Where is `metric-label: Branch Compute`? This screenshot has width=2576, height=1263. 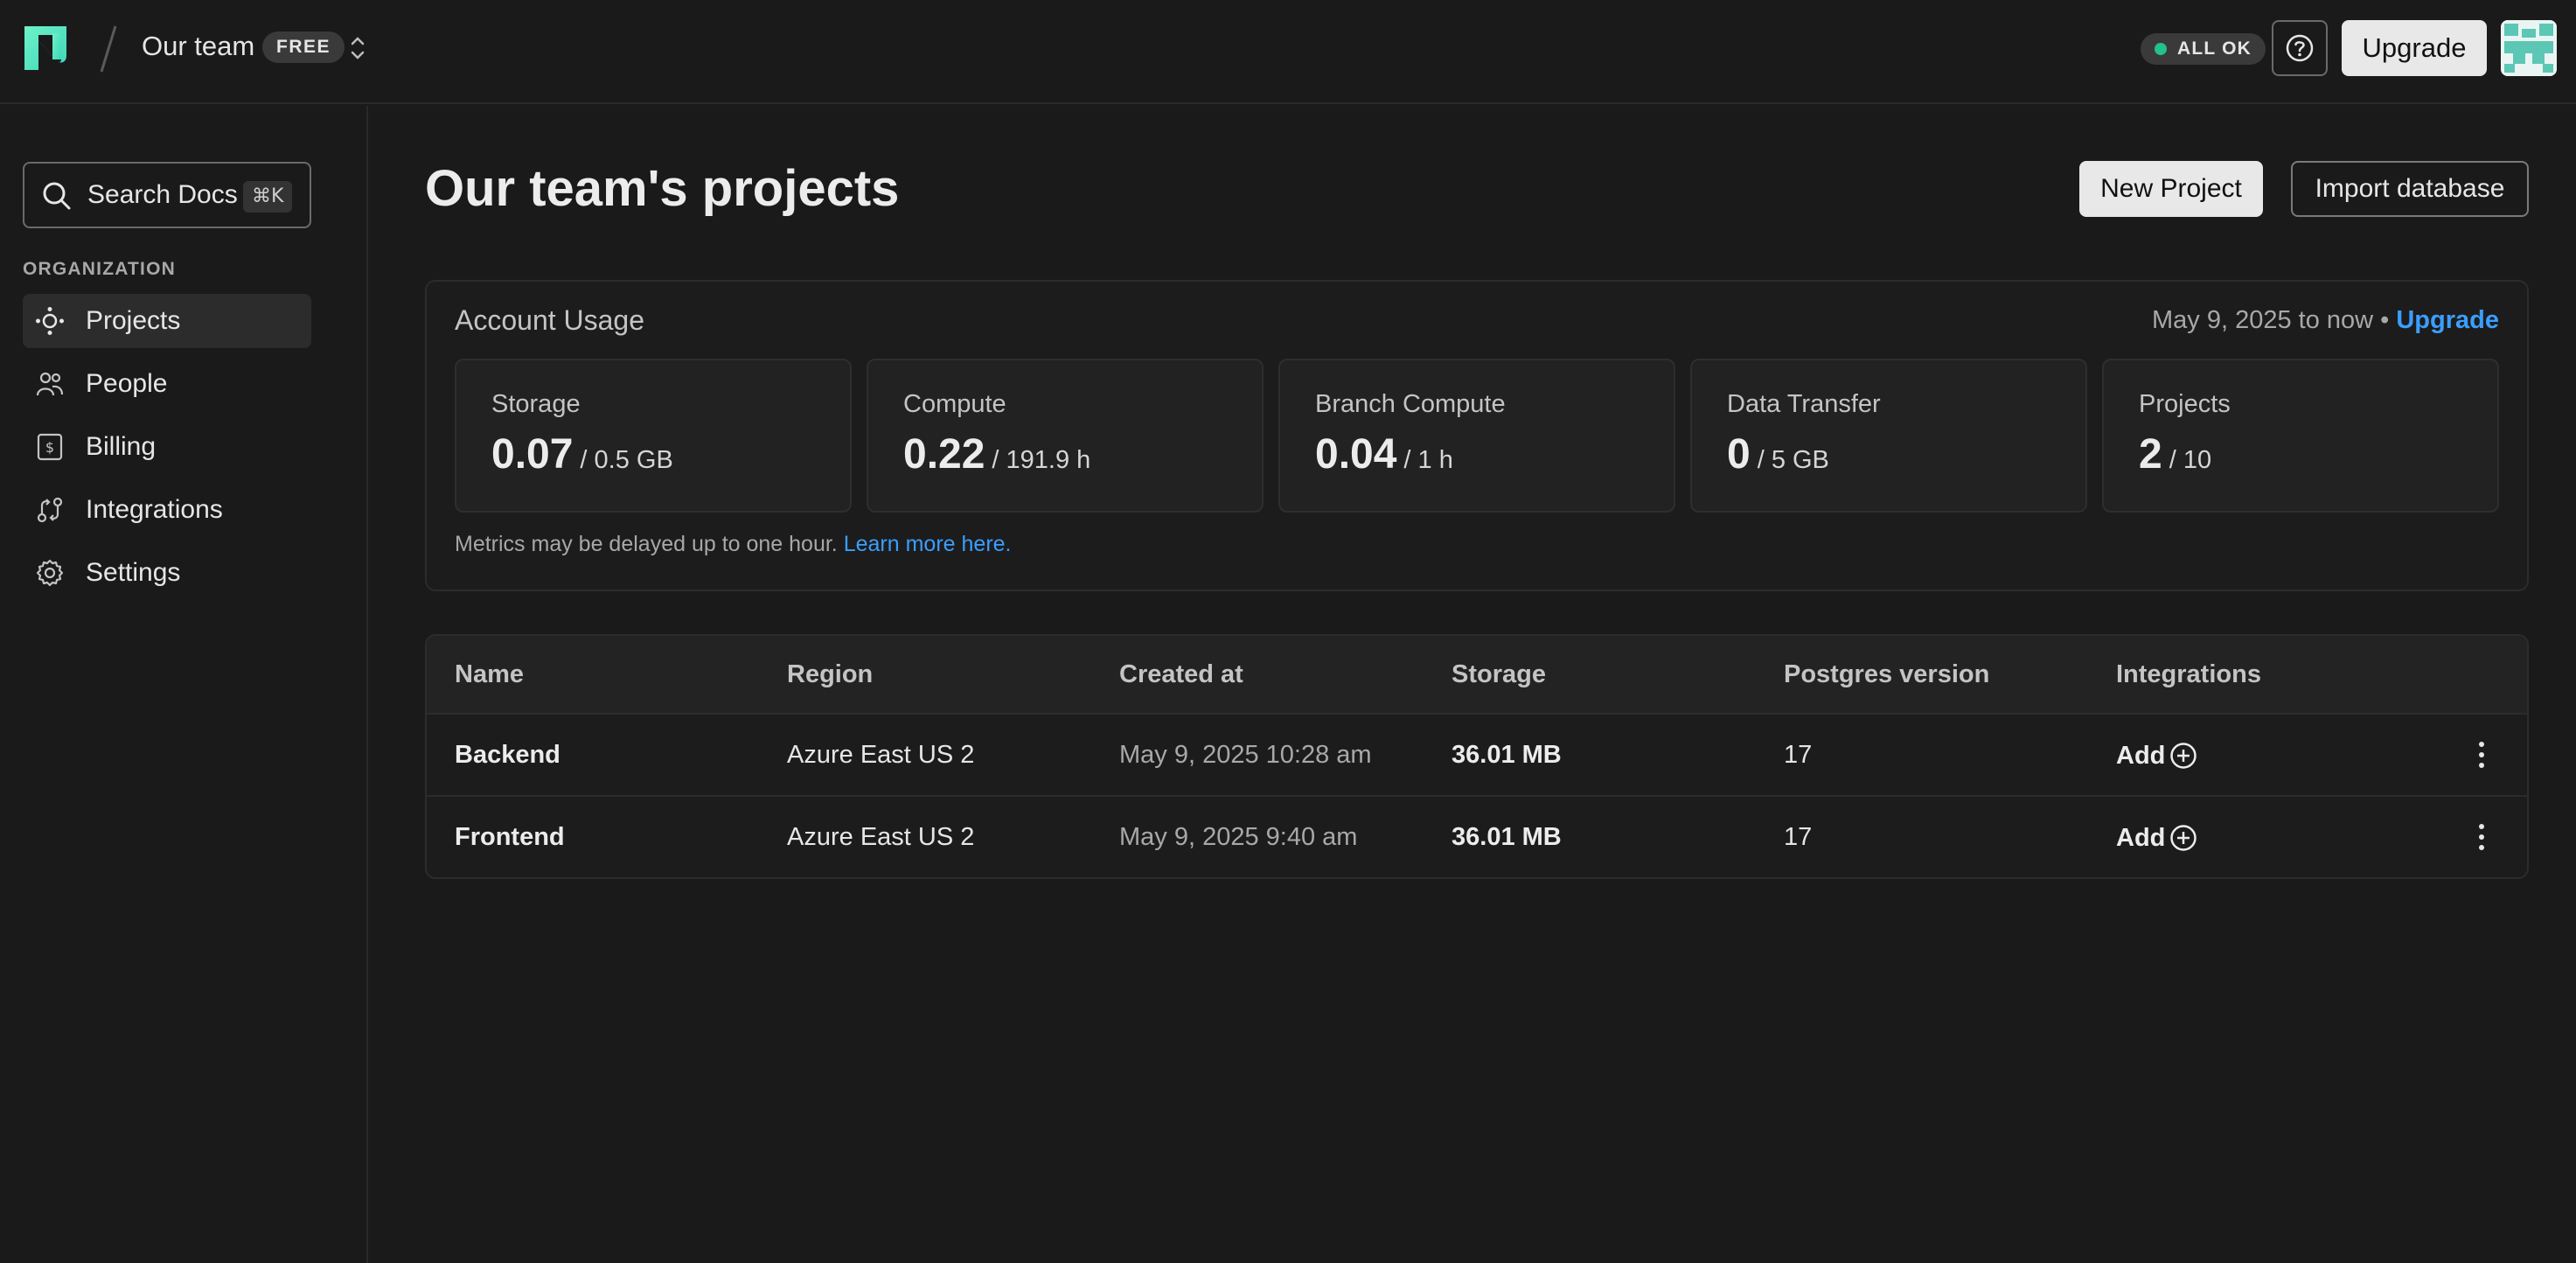 metric-label: Branch Compute is located at coordinates (1410, 404).